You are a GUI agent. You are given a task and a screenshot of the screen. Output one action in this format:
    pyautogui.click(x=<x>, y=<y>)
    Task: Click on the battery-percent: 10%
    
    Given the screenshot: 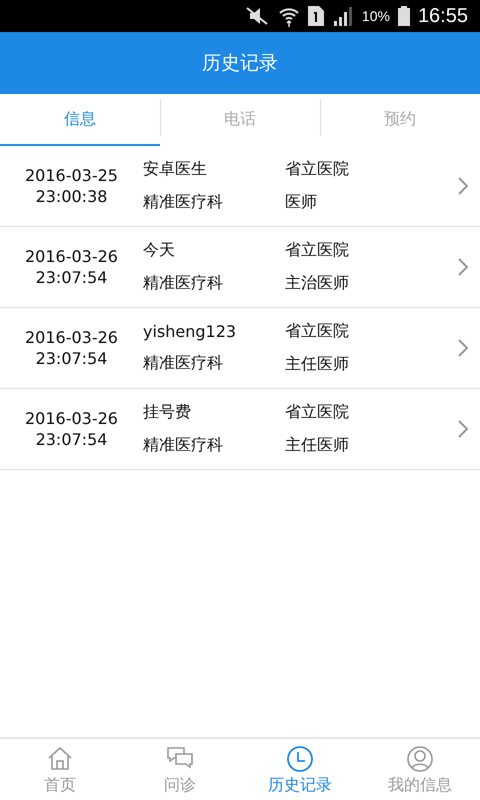 What is the action you would take?
    pyautogui.click(x=376, y=16)
    